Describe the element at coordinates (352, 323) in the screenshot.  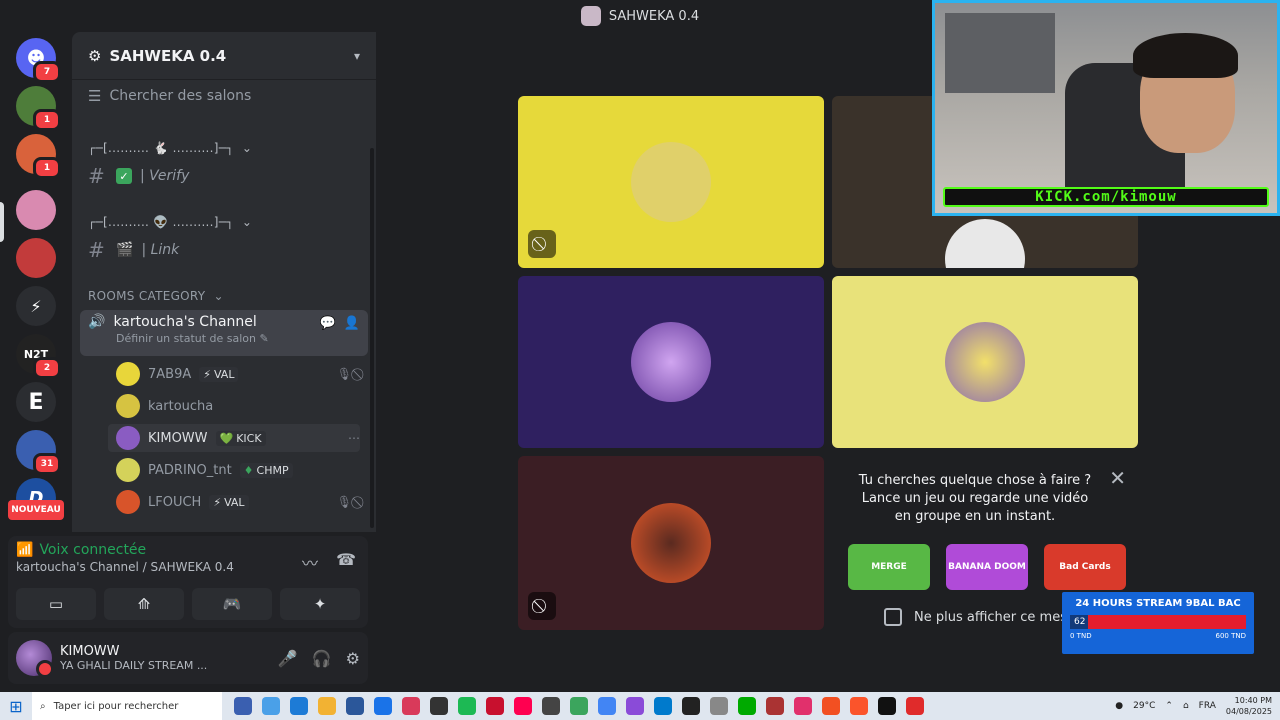
I see `add-user-icon: 👤` at that location.